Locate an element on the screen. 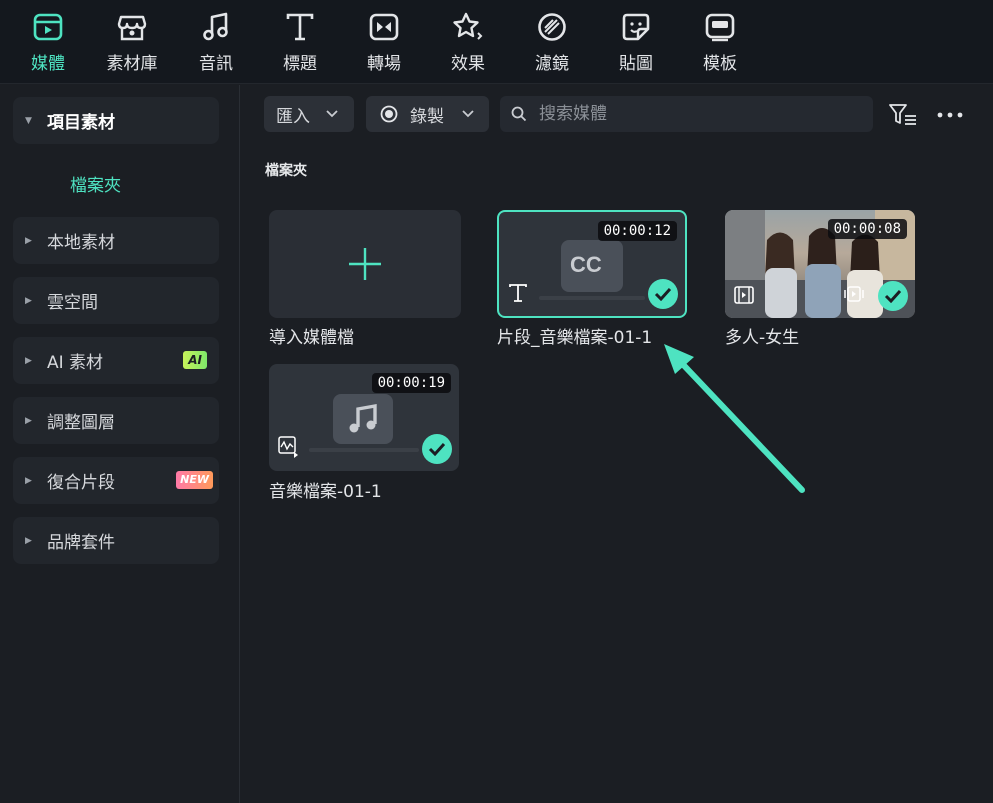 The width and height of the screenshot is (993, 803). tab-label: 轉場 is located at coordinates (384, 64).